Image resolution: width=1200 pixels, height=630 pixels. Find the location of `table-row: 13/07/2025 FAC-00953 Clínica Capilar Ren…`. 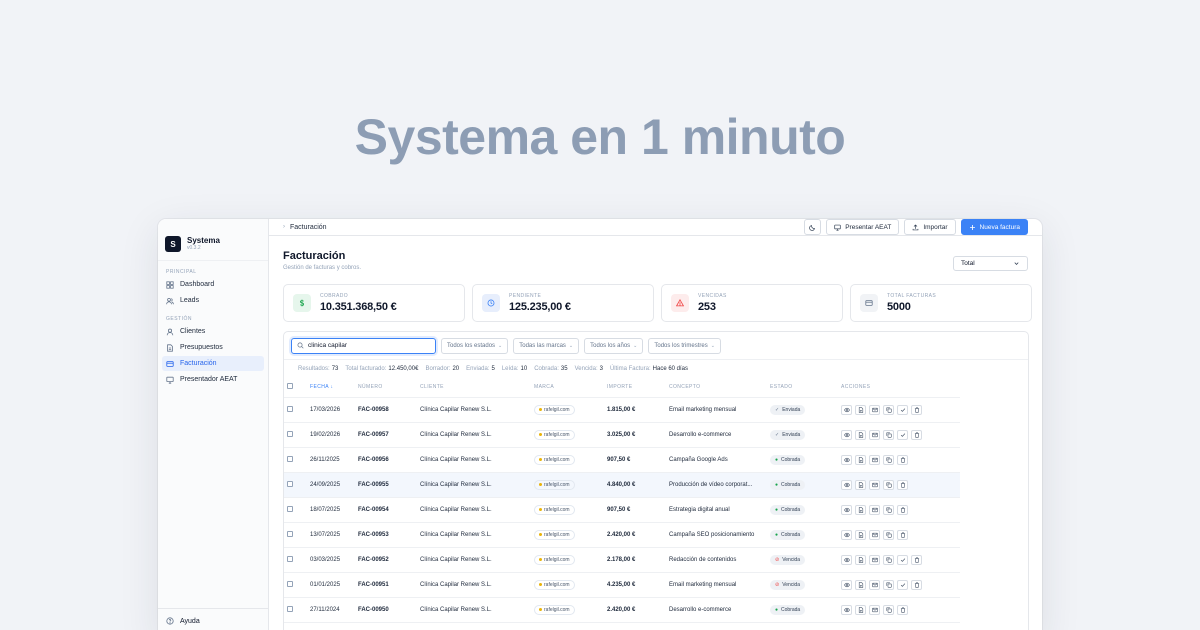

table-row: 13/07/2025 FAC-00953 Clínica Capilar Ren… is located at coordinates (622, 535).